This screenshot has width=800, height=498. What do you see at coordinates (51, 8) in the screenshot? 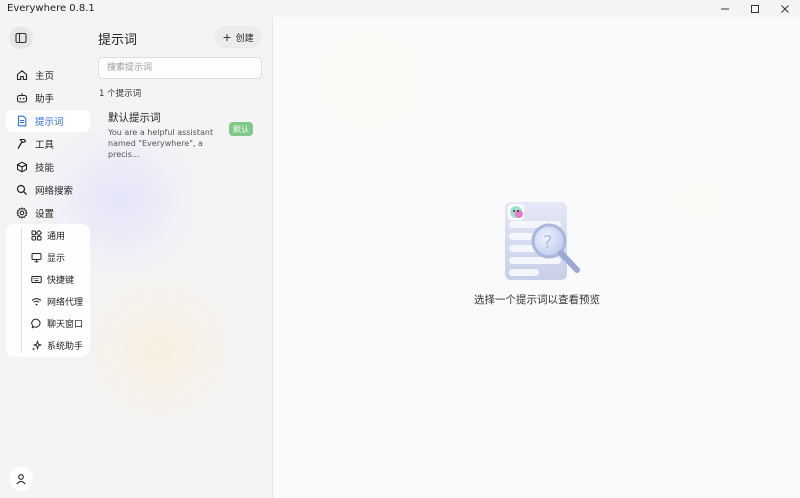
I see `window-title: Everywhere 0.8.1` at bounding box center [51, 8].